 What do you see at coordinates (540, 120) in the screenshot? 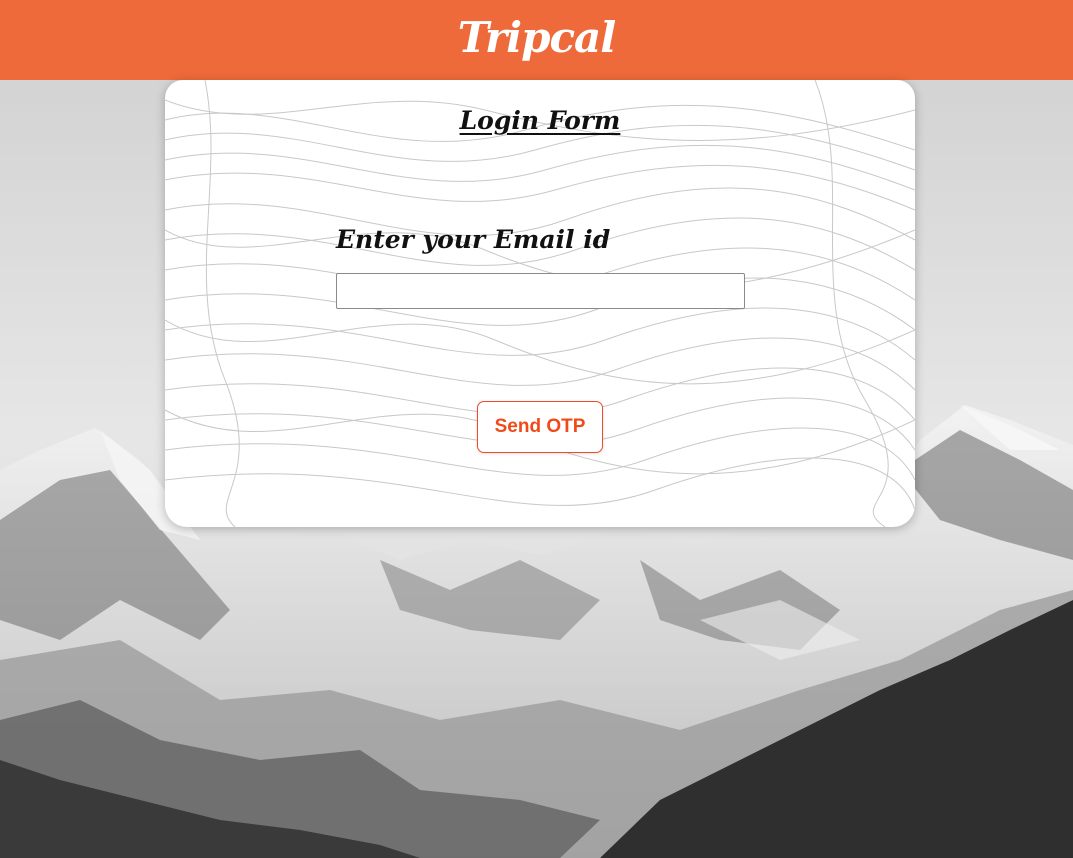
I see `form-title: Login Form` at bounding box center [540, 120].